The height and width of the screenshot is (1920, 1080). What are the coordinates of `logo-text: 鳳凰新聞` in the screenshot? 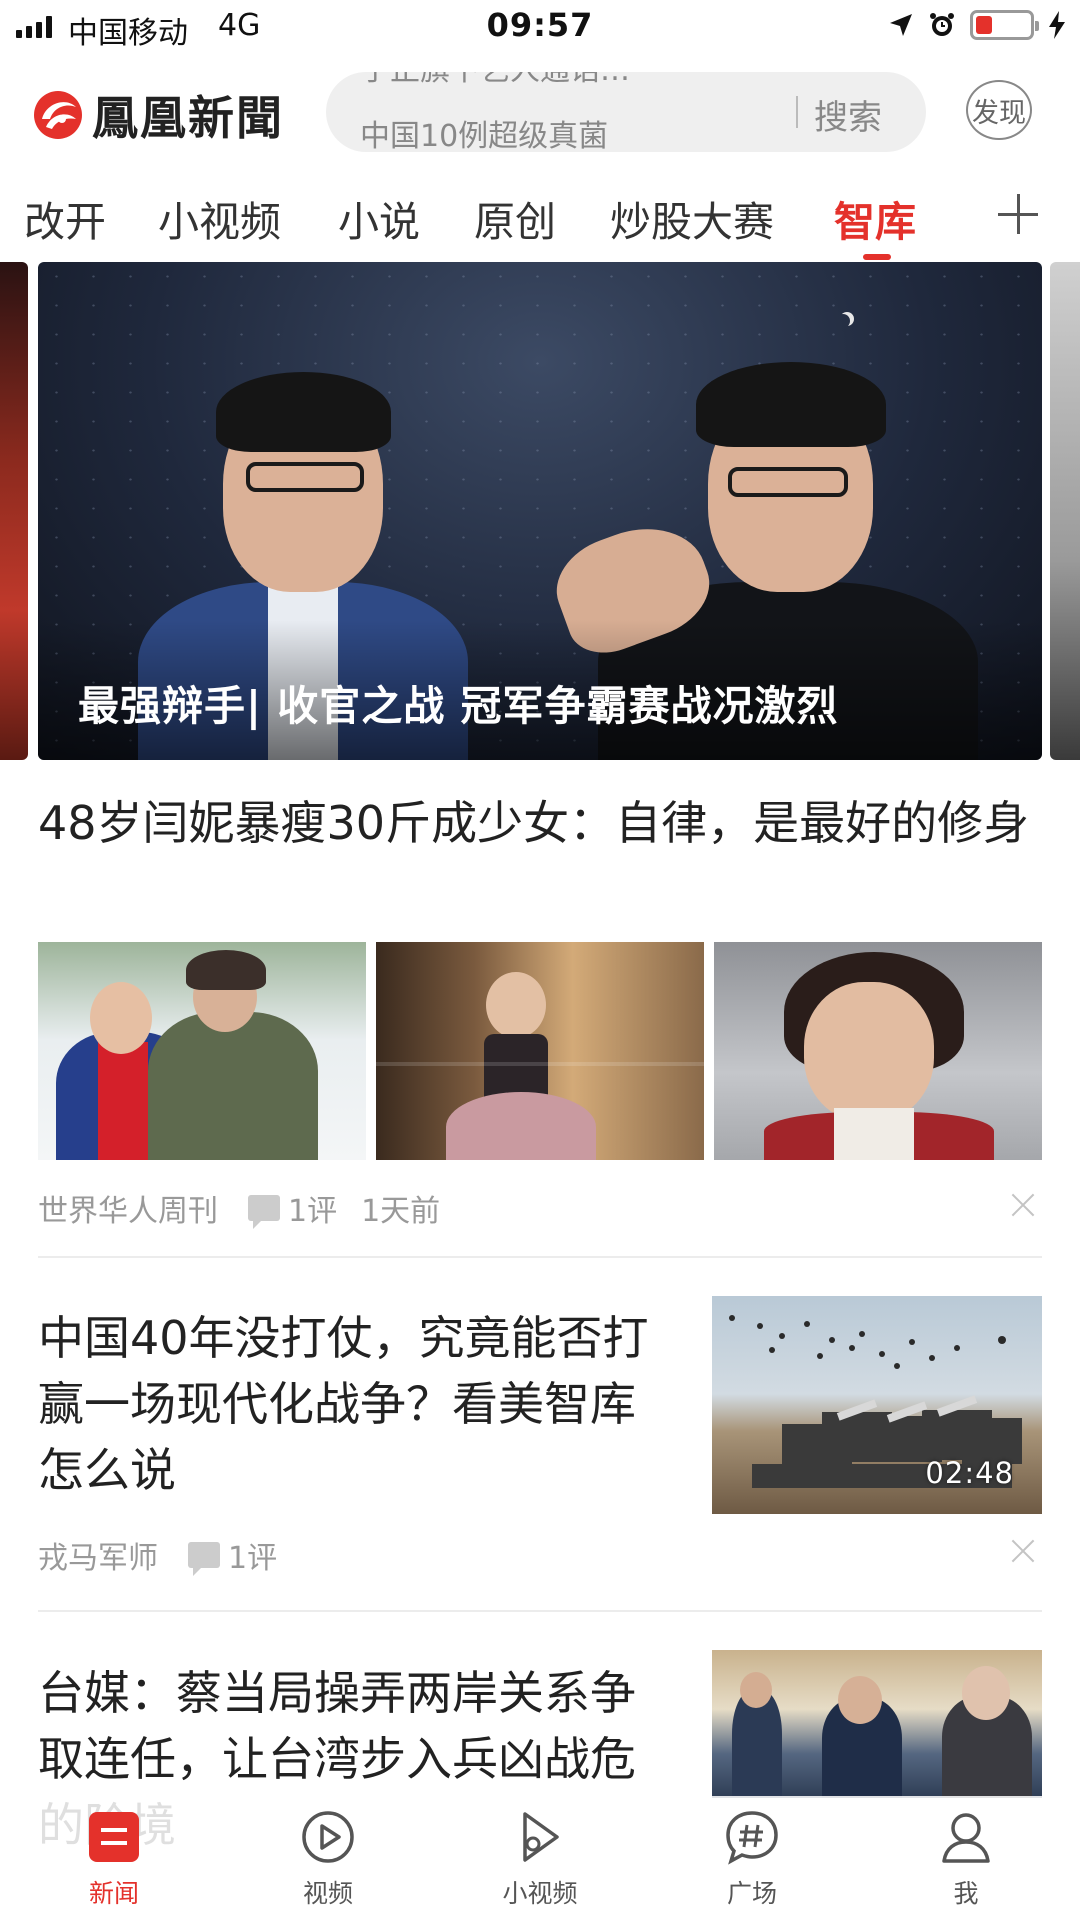 It's located at (188, 118).